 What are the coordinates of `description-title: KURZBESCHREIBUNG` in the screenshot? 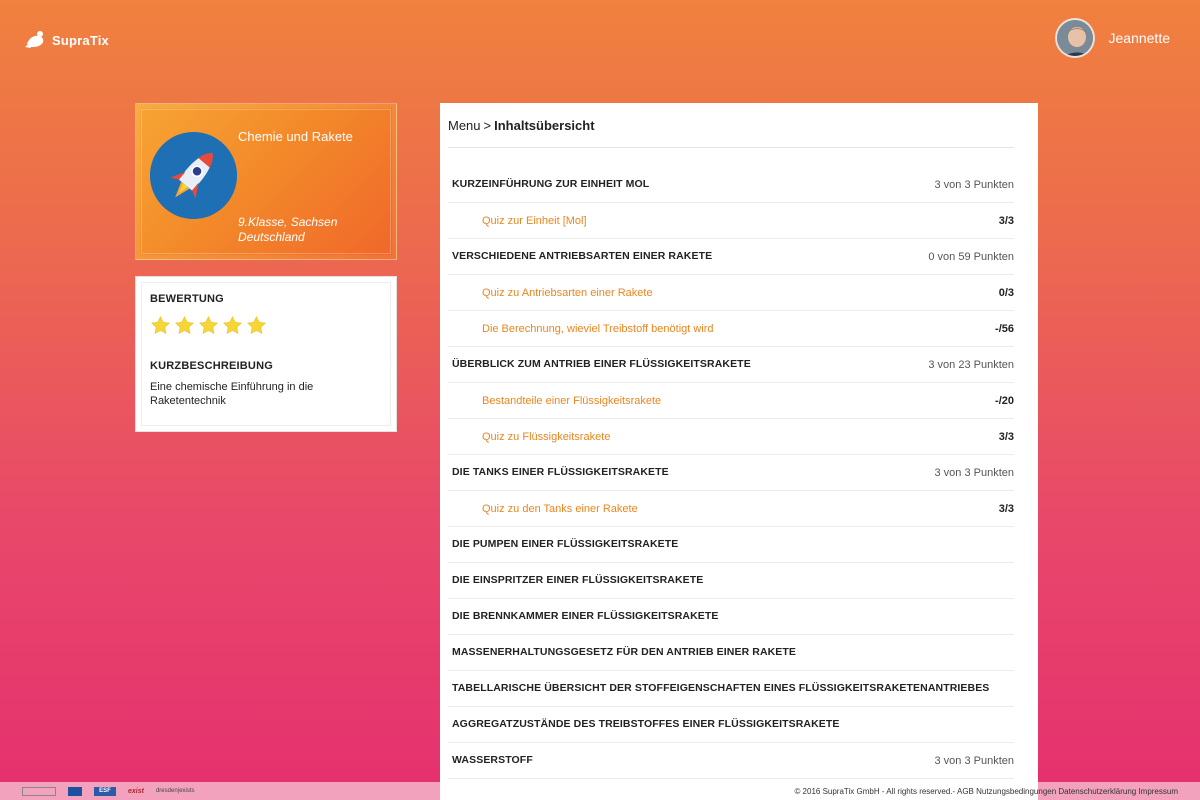 It's located at (211, 366).